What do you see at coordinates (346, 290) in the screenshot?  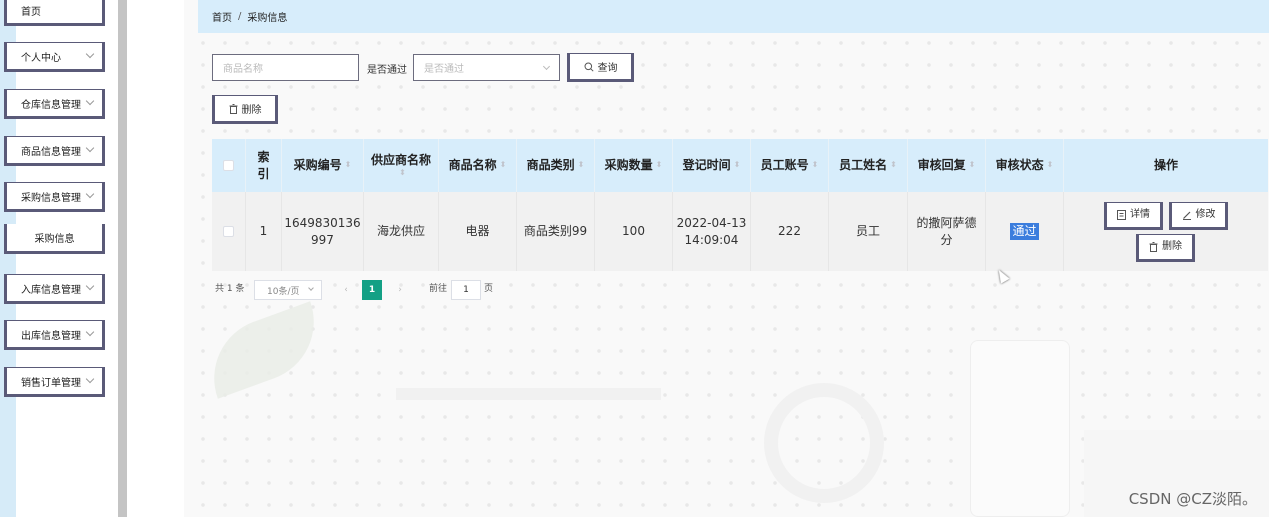 I see `prev-page-button: ‹` at bounding box center [346, 290].